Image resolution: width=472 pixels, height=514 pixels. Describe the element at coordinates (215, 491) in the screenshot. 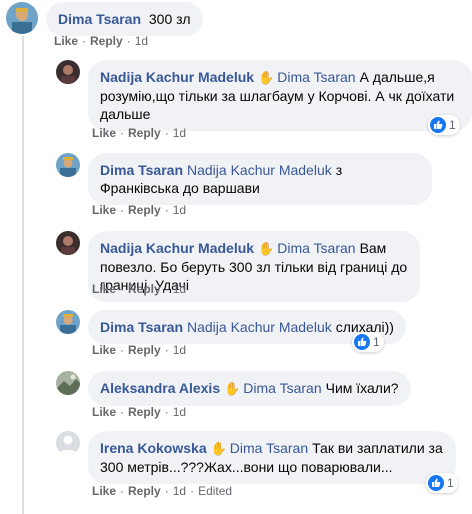

I see `edited-label: Edited` at that location.